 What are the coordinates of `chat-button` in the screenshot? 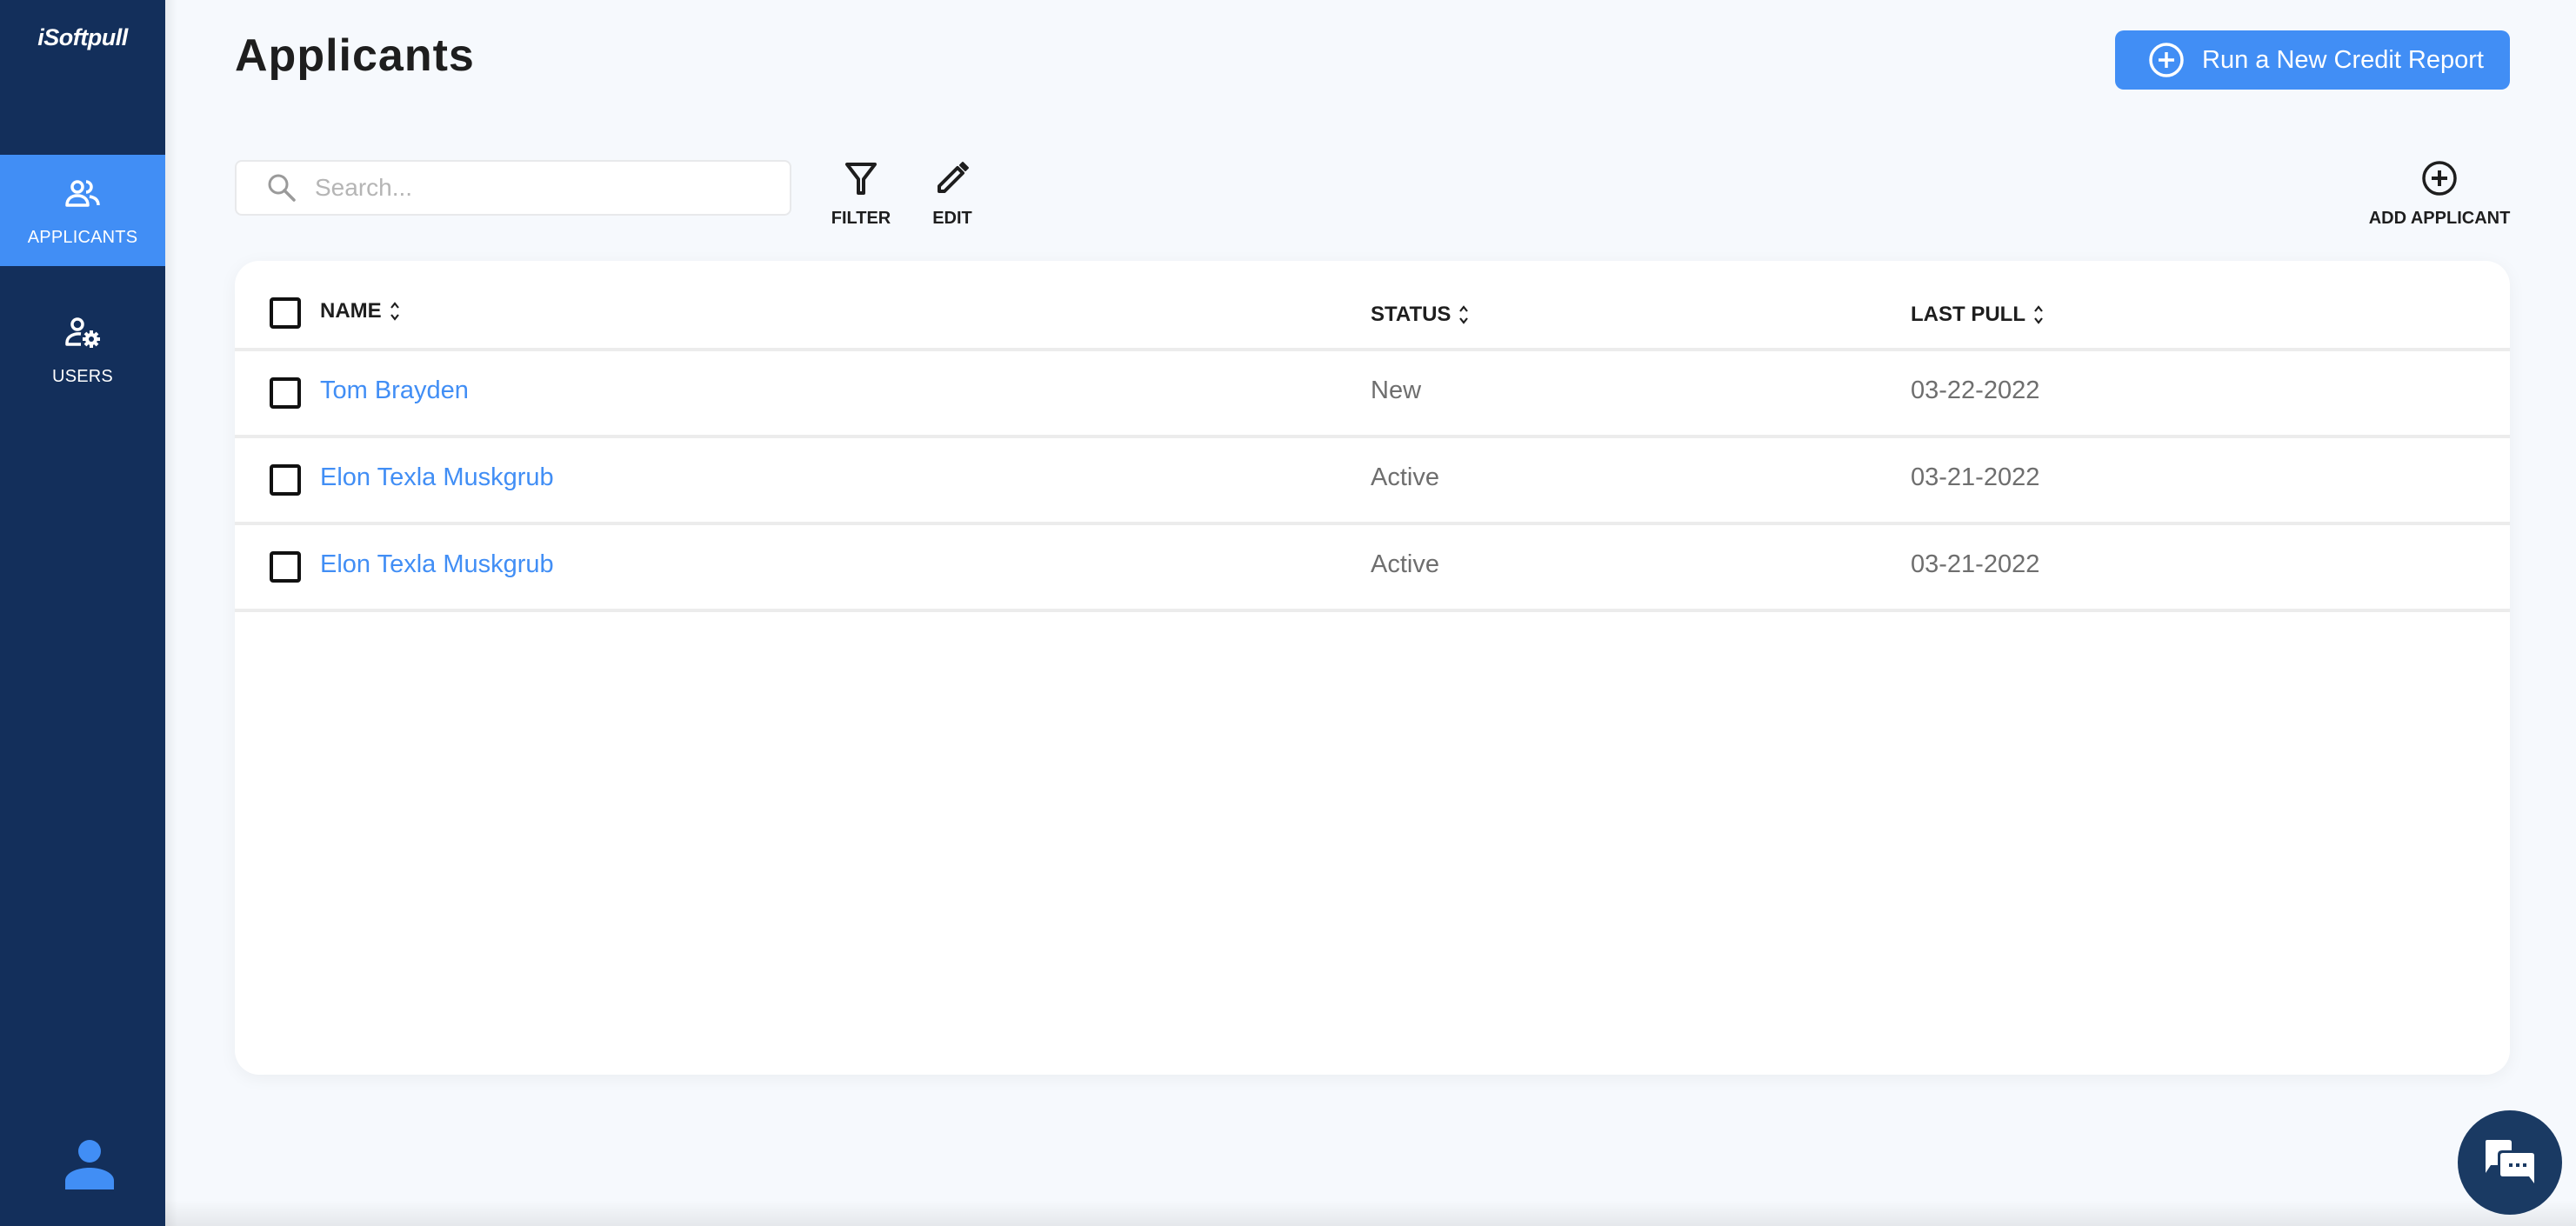 It's located at (2510, 1162).